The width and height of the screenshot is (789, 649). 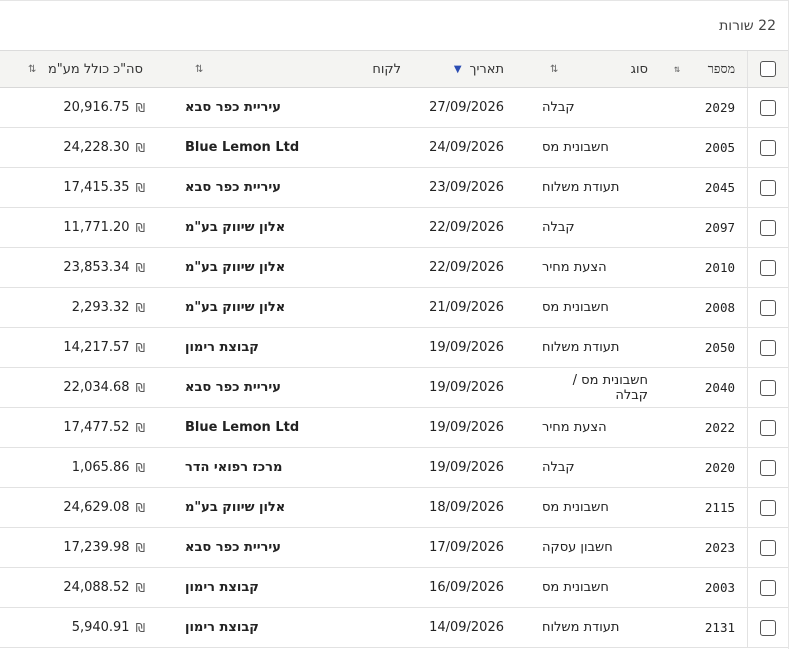 I want to click on client-name: קבוצת רימון, so click(x=222, y=627).